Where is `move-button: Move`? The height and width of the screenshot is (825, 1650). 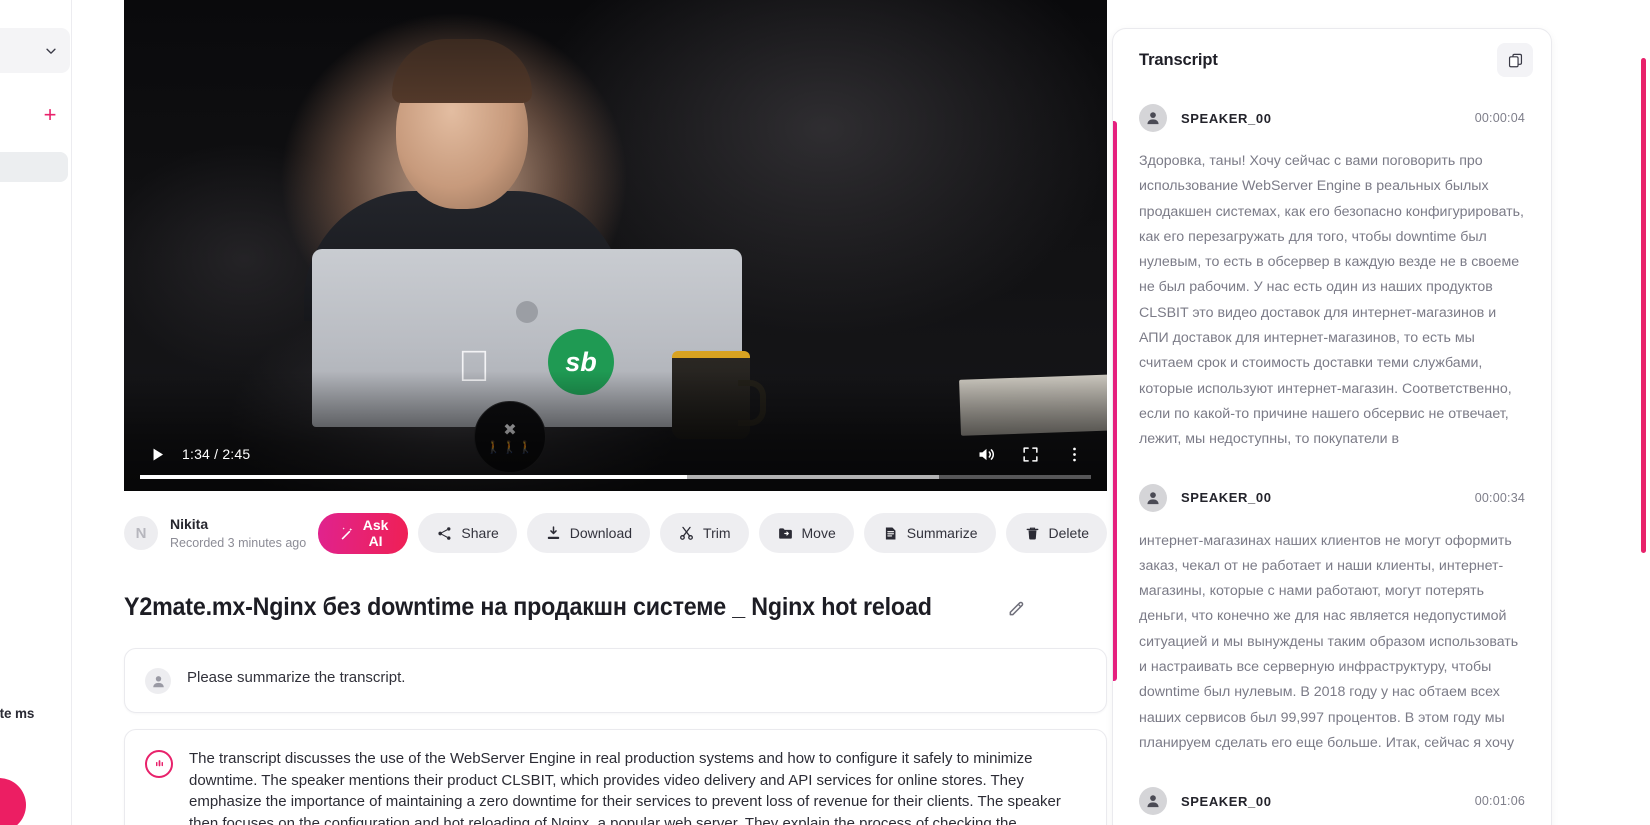
move-button: Move is located at coordinates (806, 533).